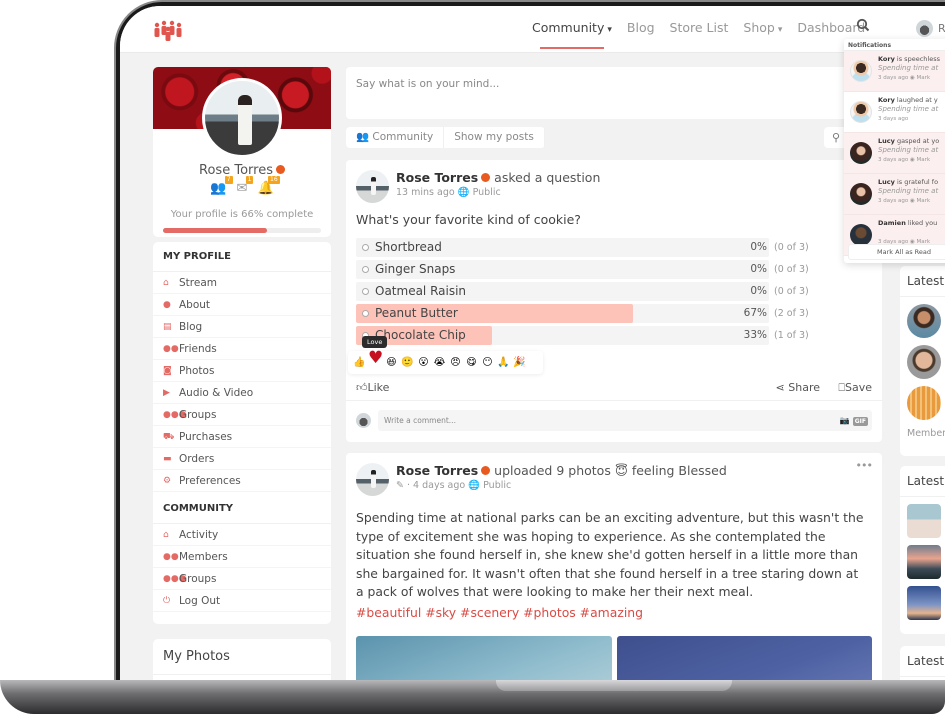 The image size is (945, 714). What do you see at coordinates (922, 433) in the screenshot?
I see `members-link: Members` at bounding box center [922, 433].